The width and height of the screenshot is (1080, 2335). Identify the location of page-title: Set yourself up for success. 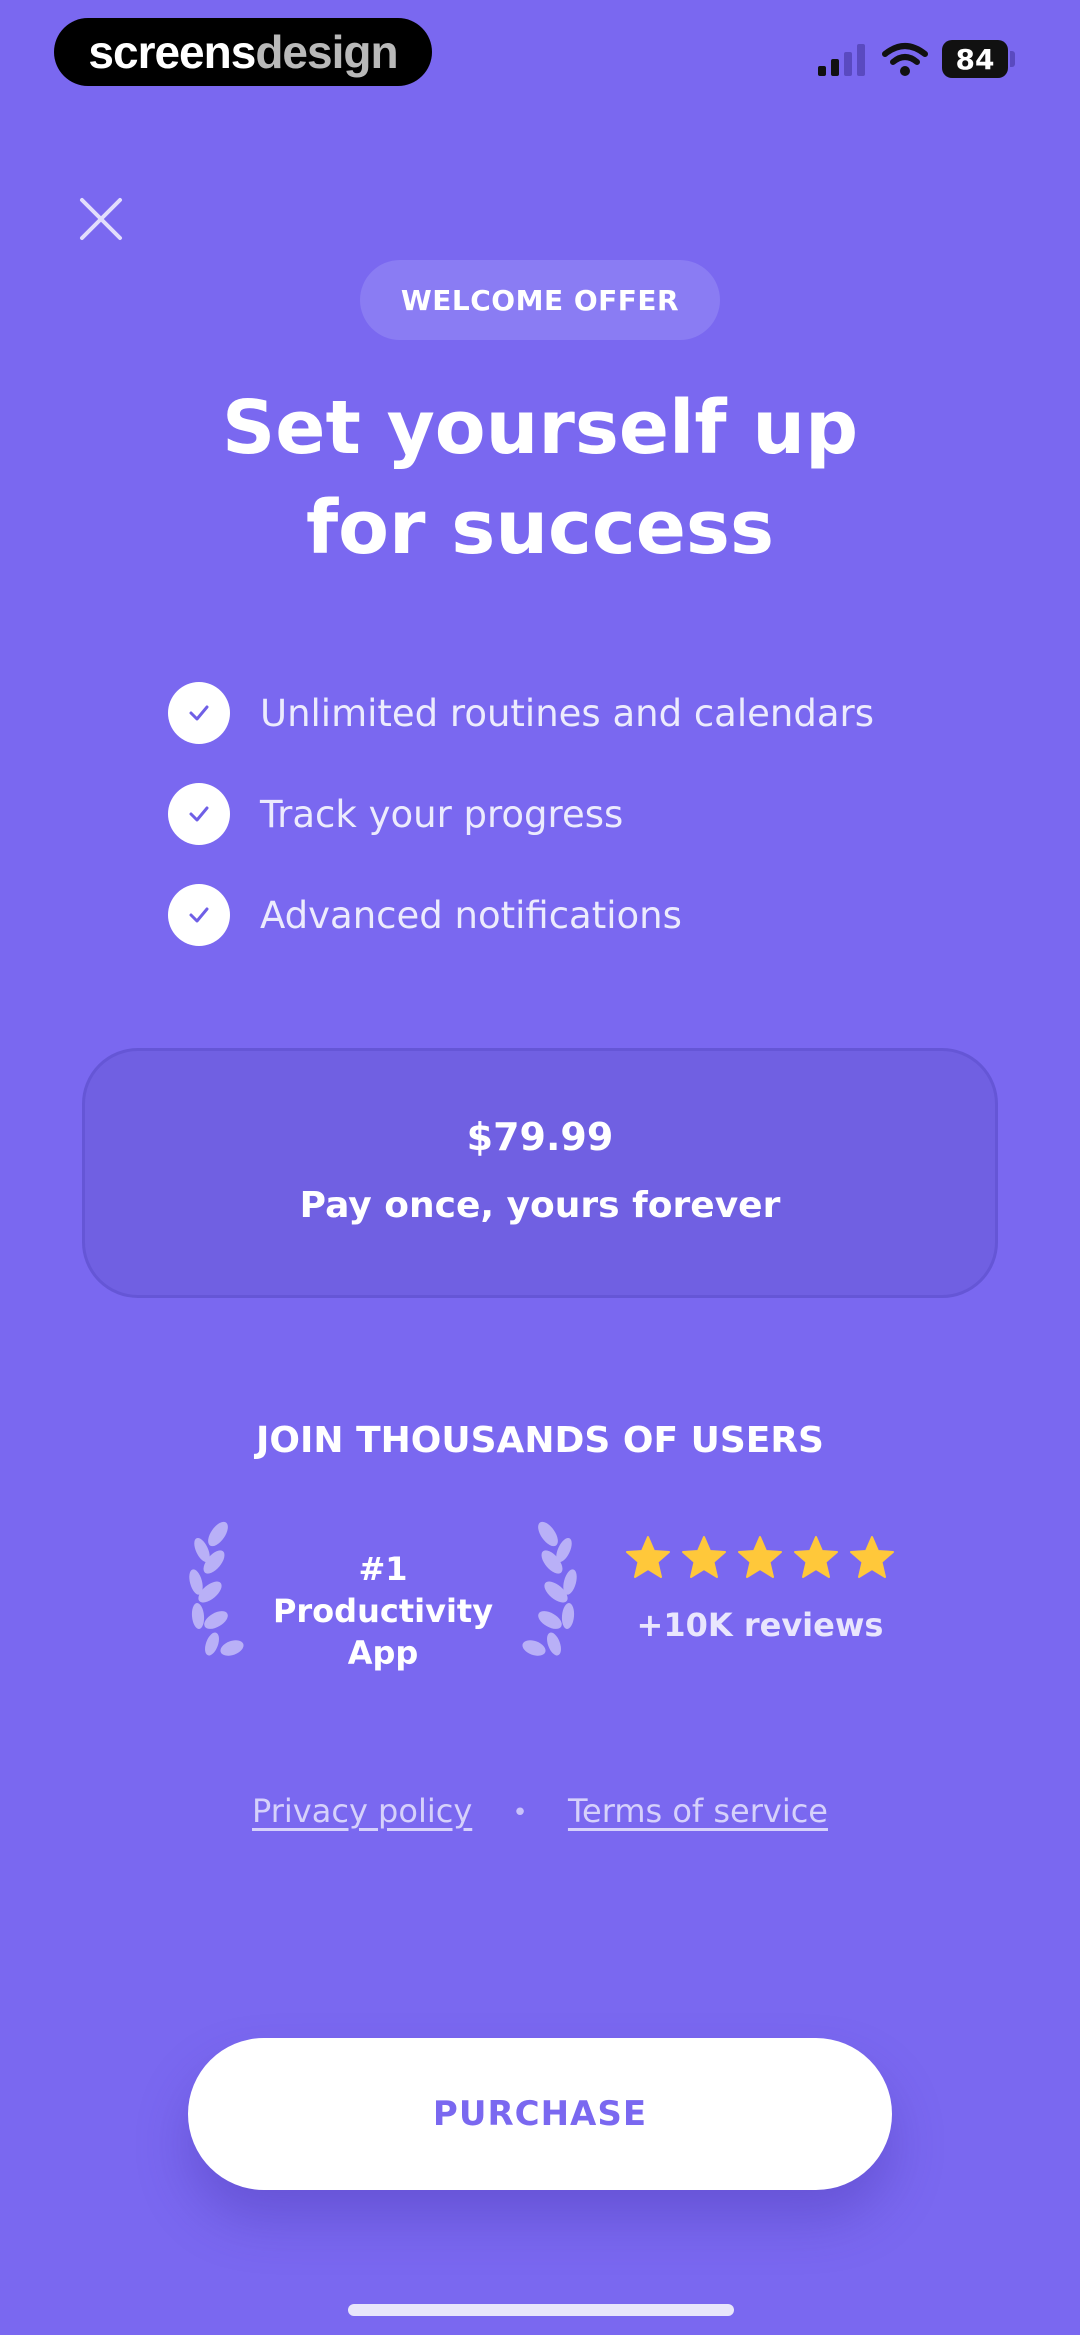
(540, 478).